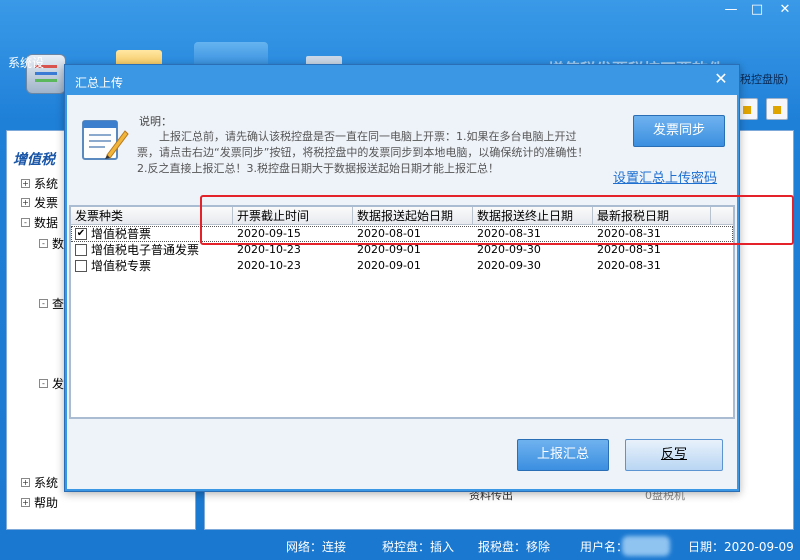 This screenshot has height=560, width=800. Describe the element at coordinates (679, 131) in the screenshot. I see `invoice-sync-button: 发票同步` at that location.